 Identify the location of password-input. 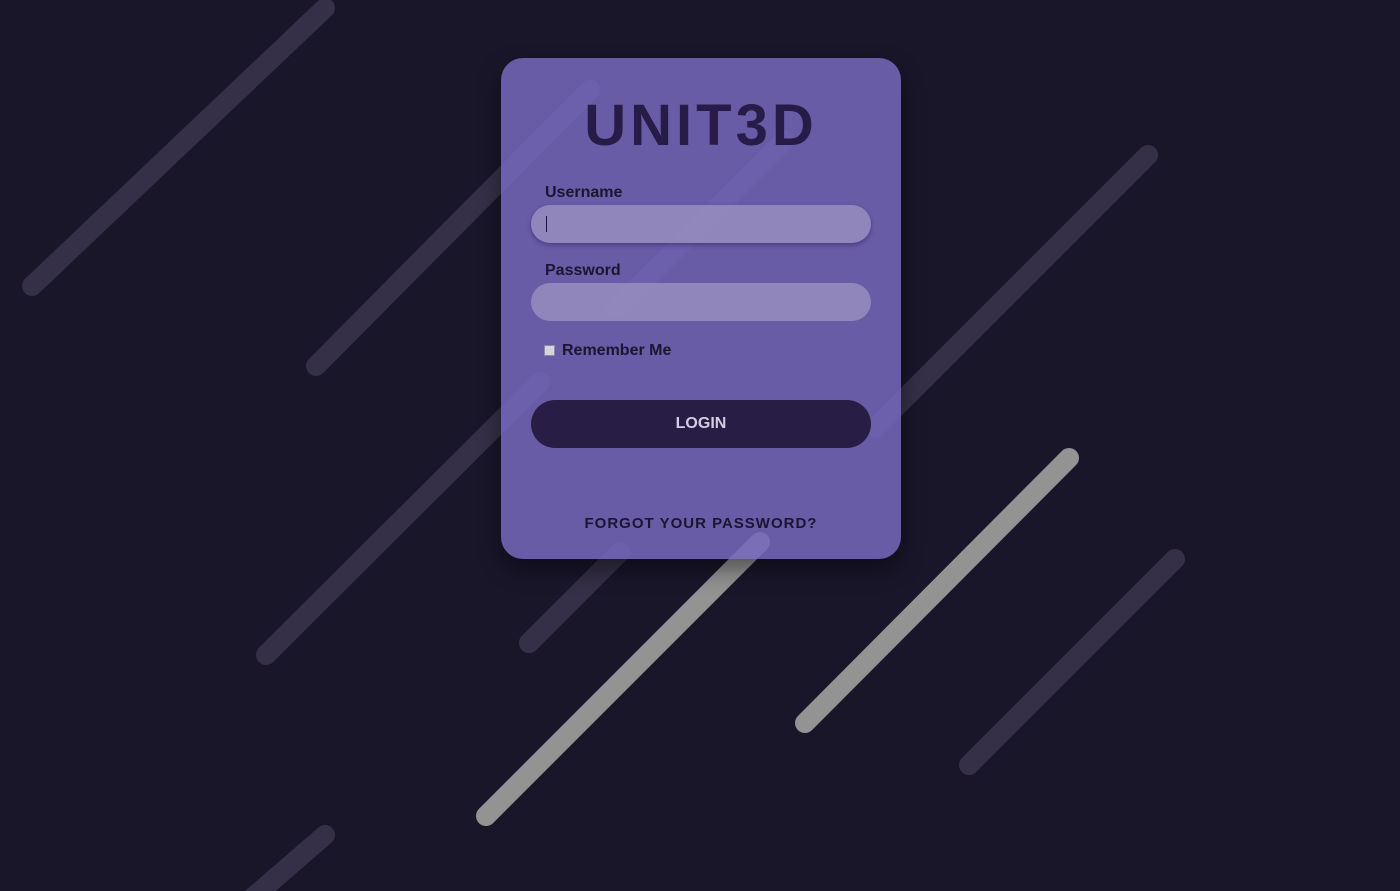
(701, 302).